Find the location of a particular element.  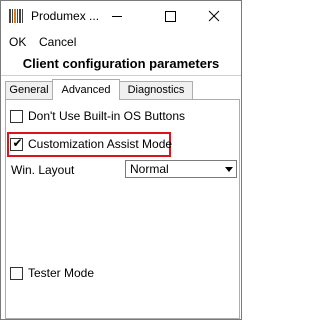

tab-strip: General Advanced Diagnostics is located at coordinates (122, 89).